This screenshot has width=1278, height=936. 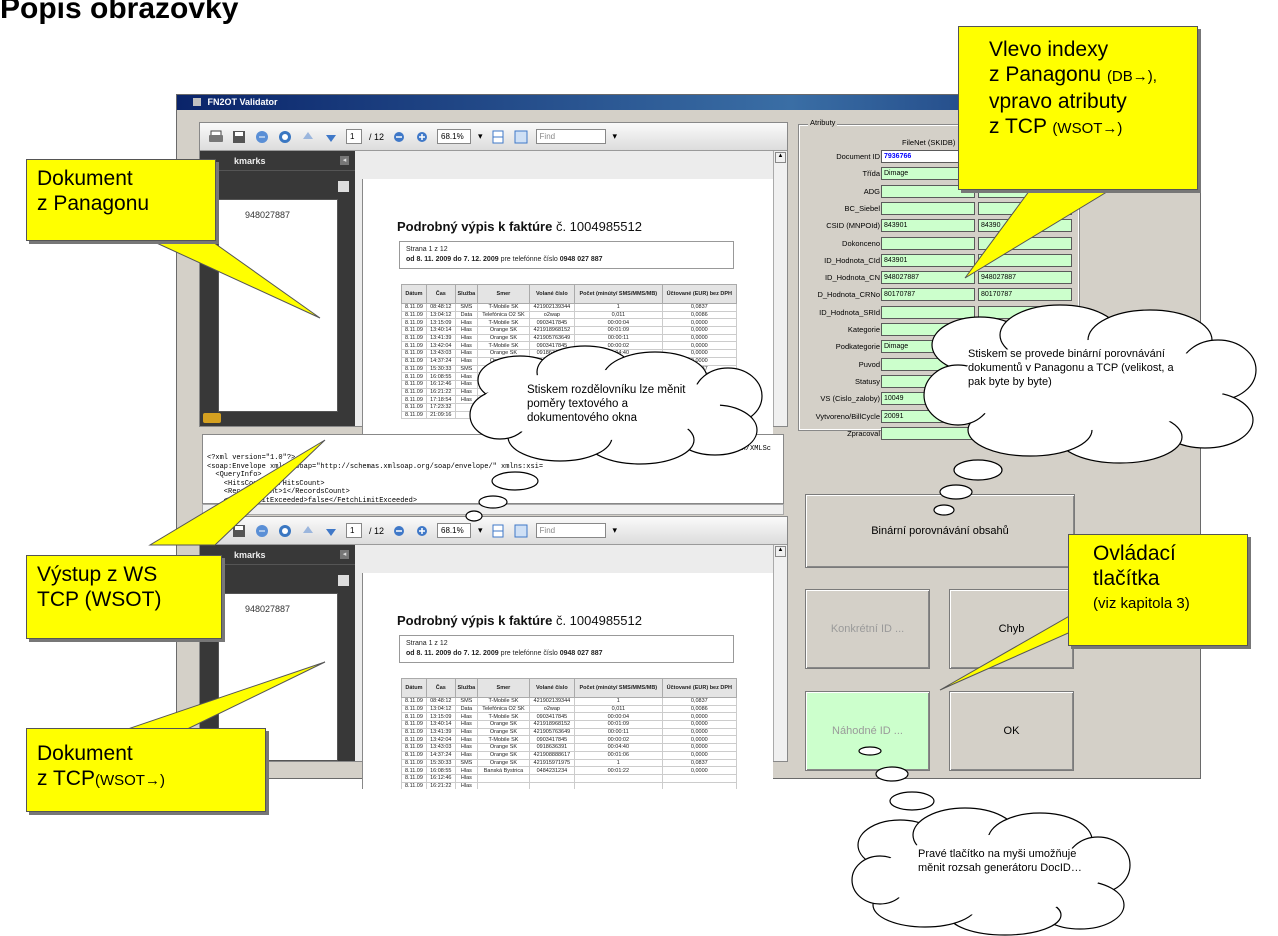 I want to click on attribute-tcp-field: 80170787, so click(x=1025, y=295).